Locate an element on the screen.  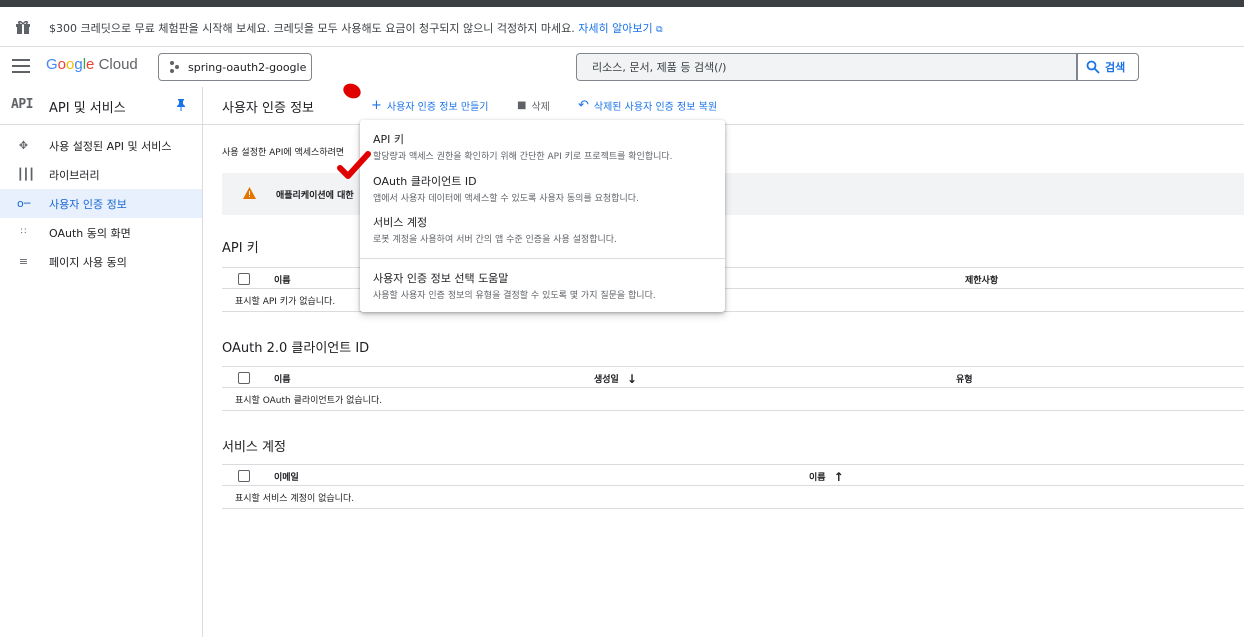
table-header: 이름 생성일 ↓ 유형 is located at coordinates (733, 377).